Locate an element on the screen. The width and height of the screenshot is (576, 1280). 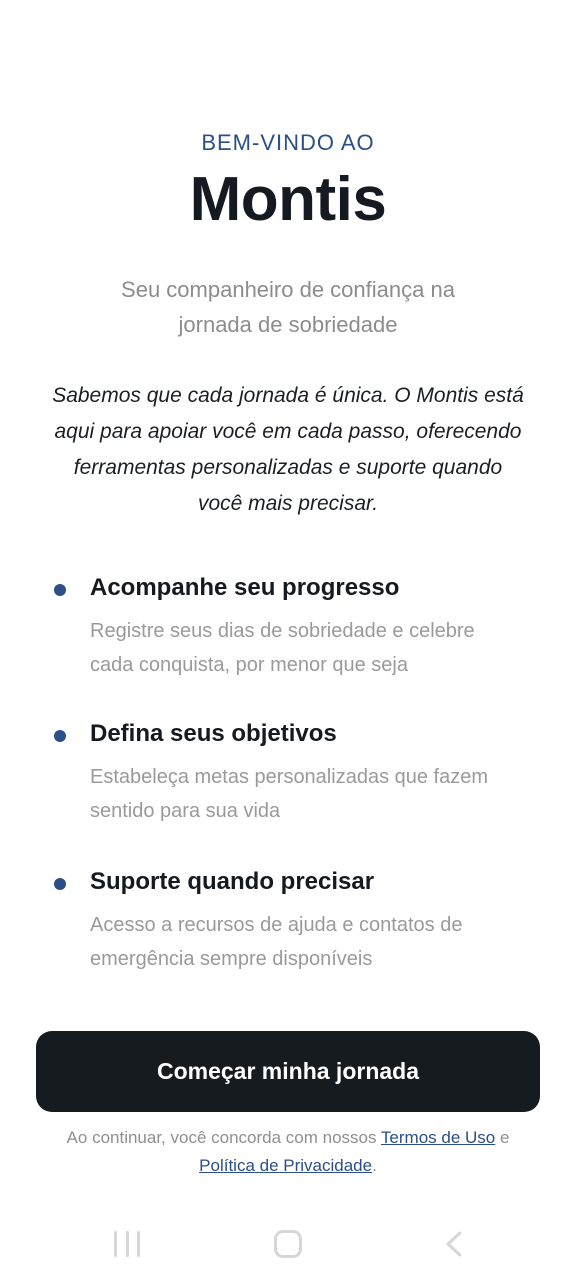
privacy-policy-link: Política de Privacidade is located at coordinates (285, 1165).